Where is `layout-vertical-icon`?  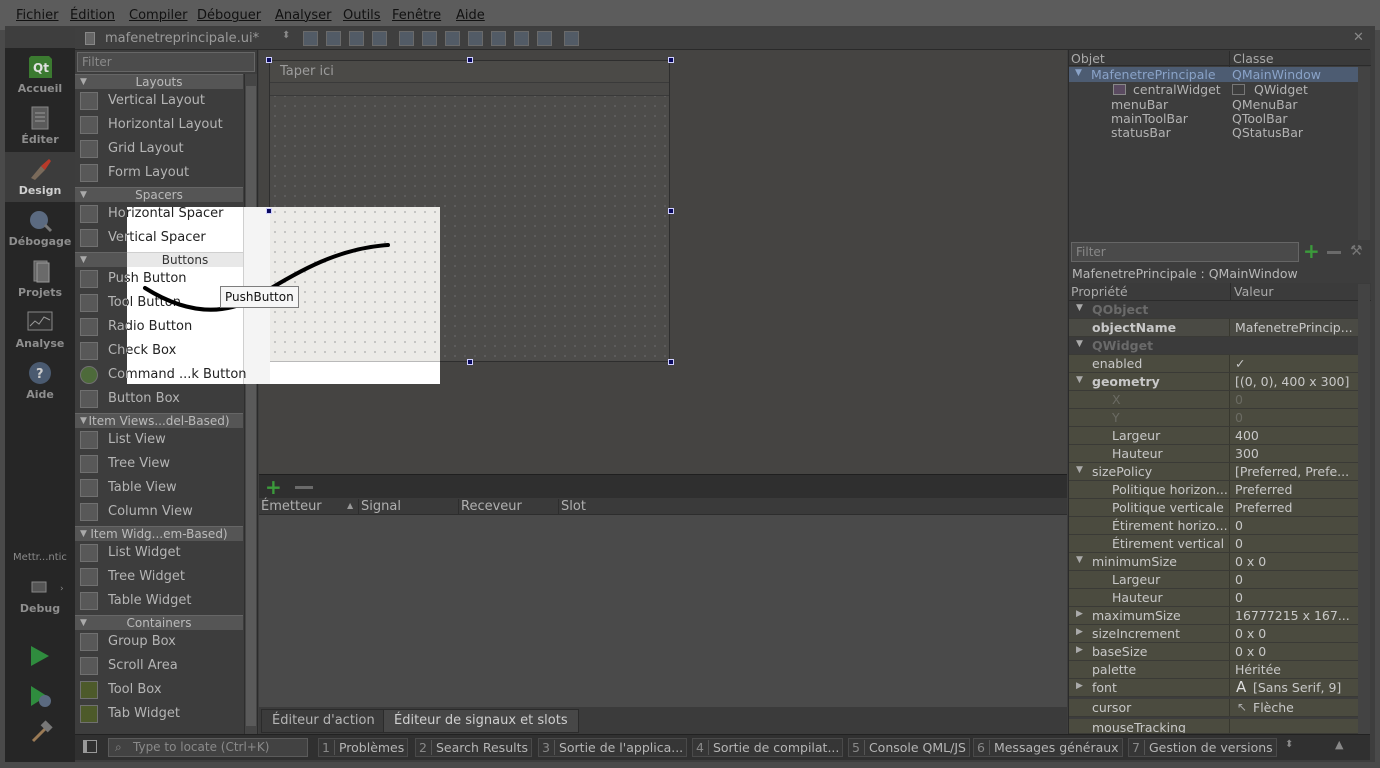
layout-vertical-icon is located at coordinates (429, 38).